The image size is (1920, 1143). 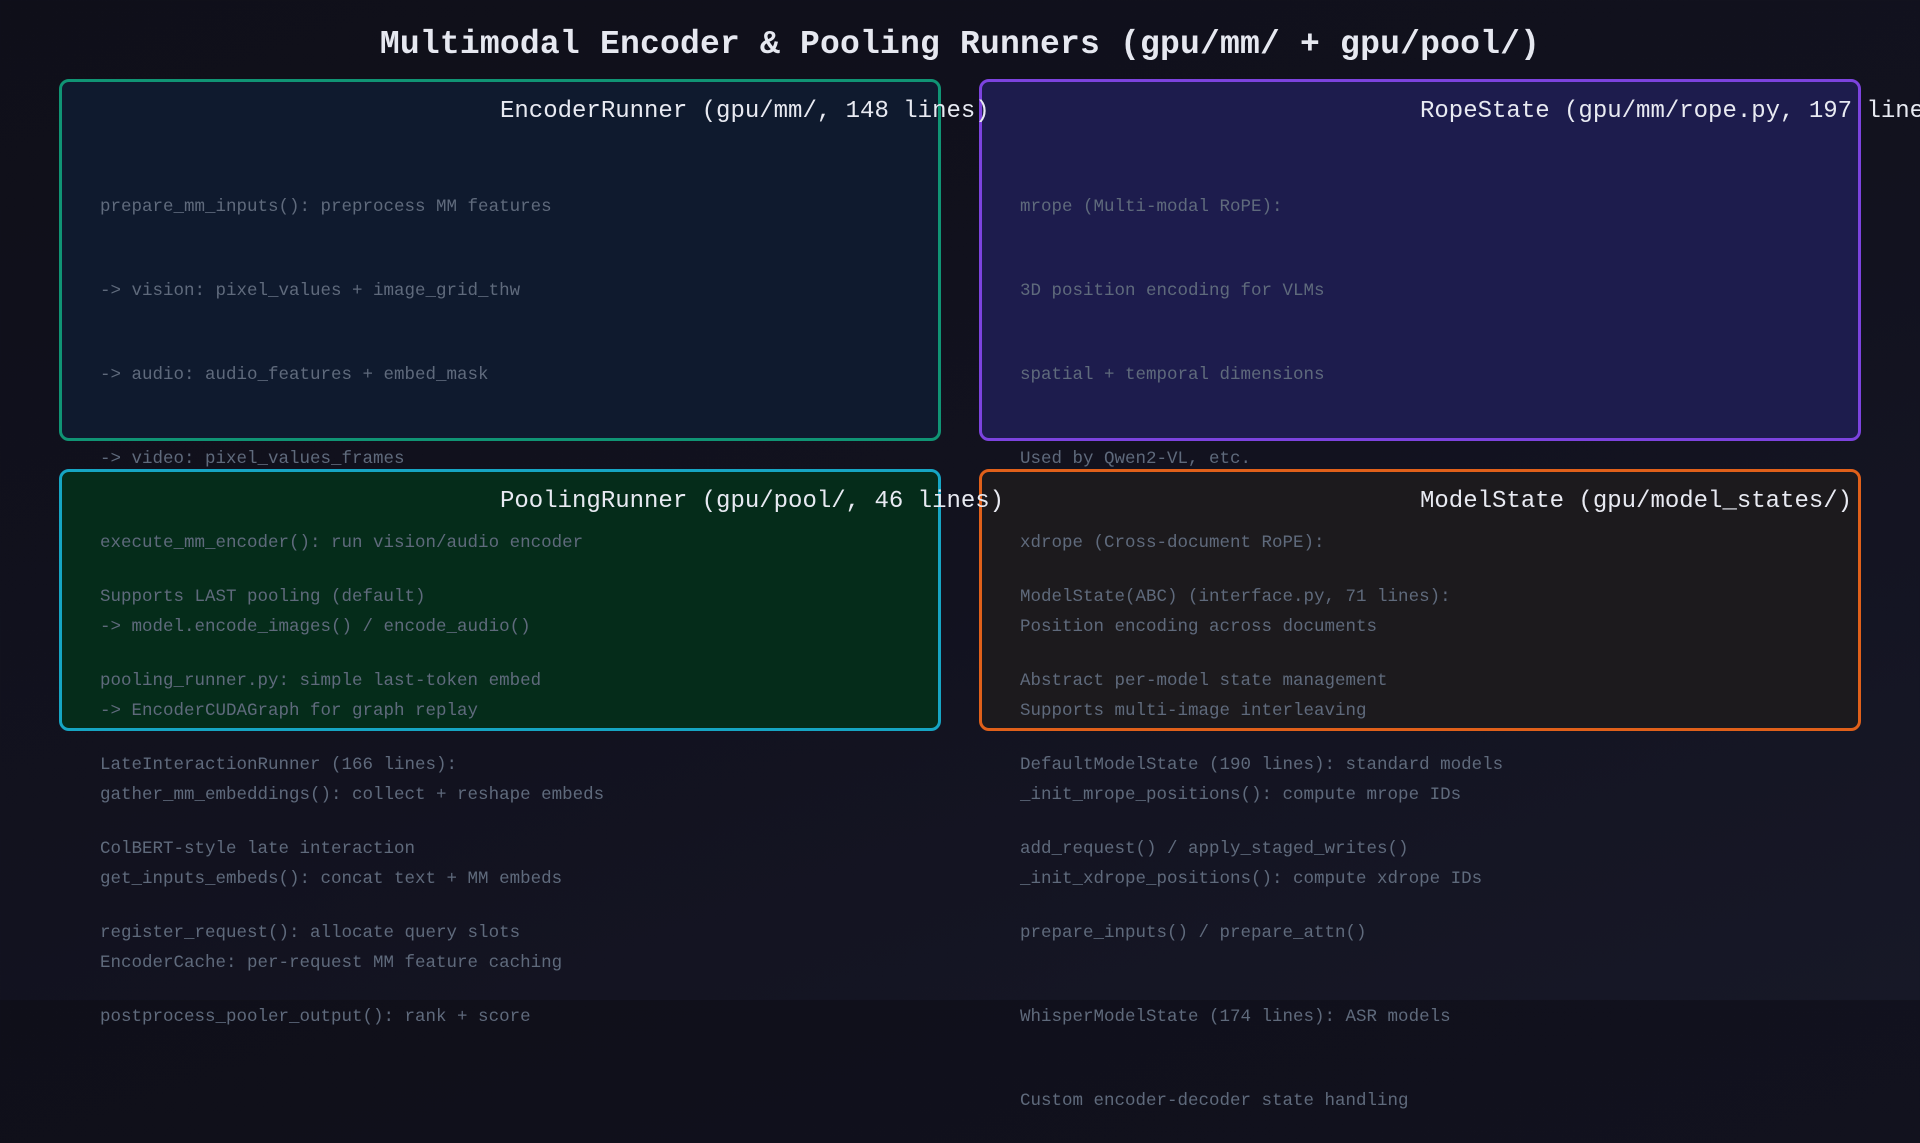 What do you see at coordinates (310, 933) in the screenshot?
I see `pool-line: register_request(): allocate query slots` at bounding box center [310, 933].